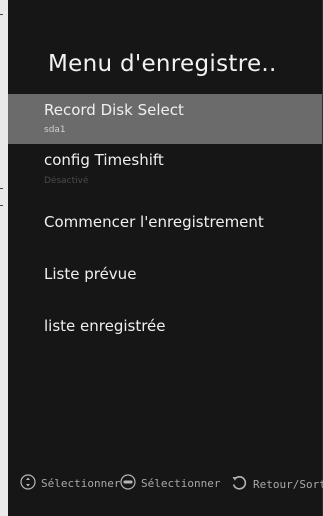  Describe the element at coordinates (55, 130) in the screenshot. I see `menu-item-value: sda1` at that location.